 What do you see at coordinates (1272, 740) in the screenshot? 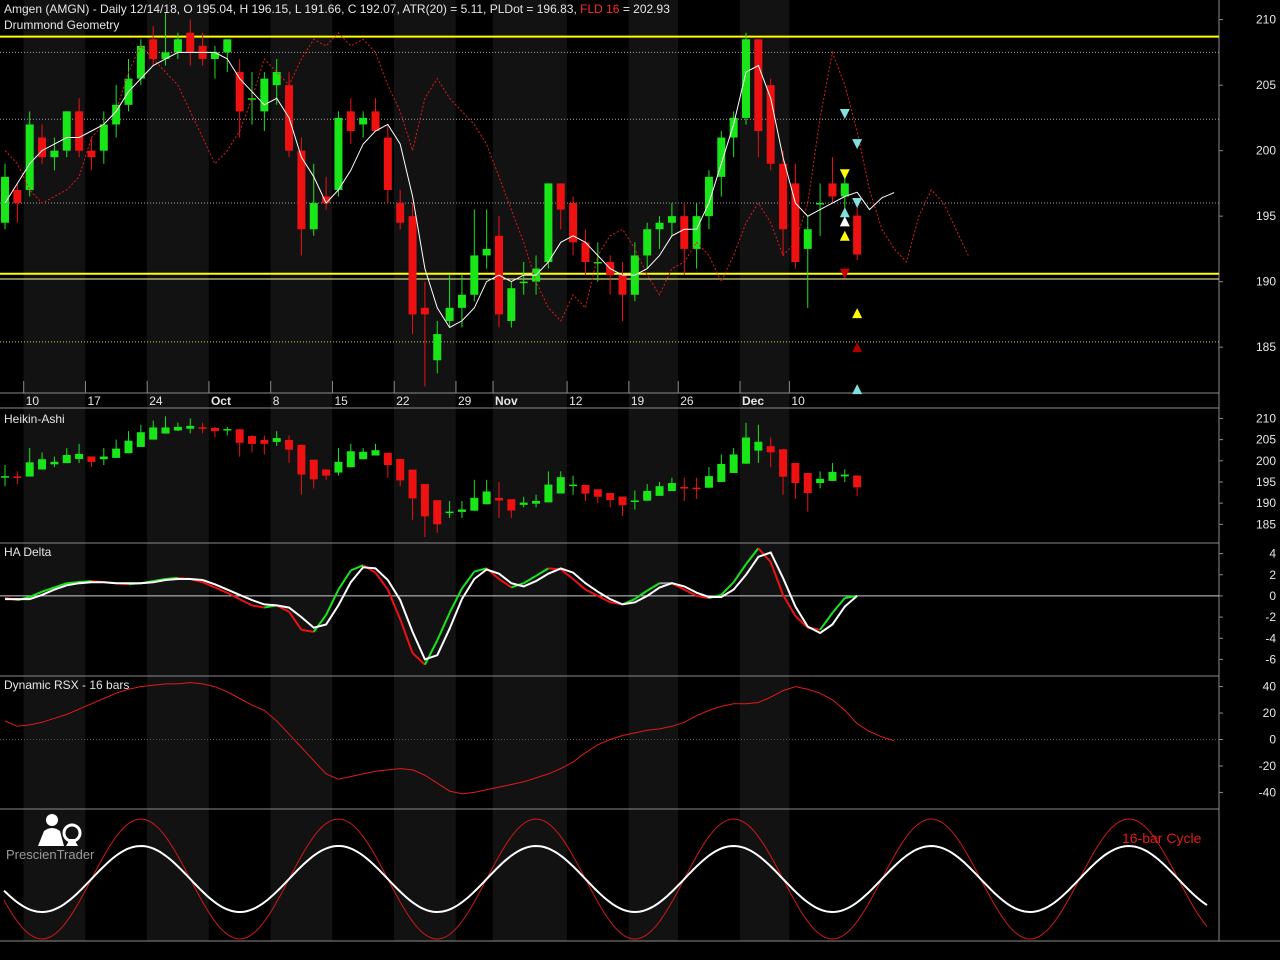
I see `rsx-y-tick-label: 0` at bounding box center [1272, 740].